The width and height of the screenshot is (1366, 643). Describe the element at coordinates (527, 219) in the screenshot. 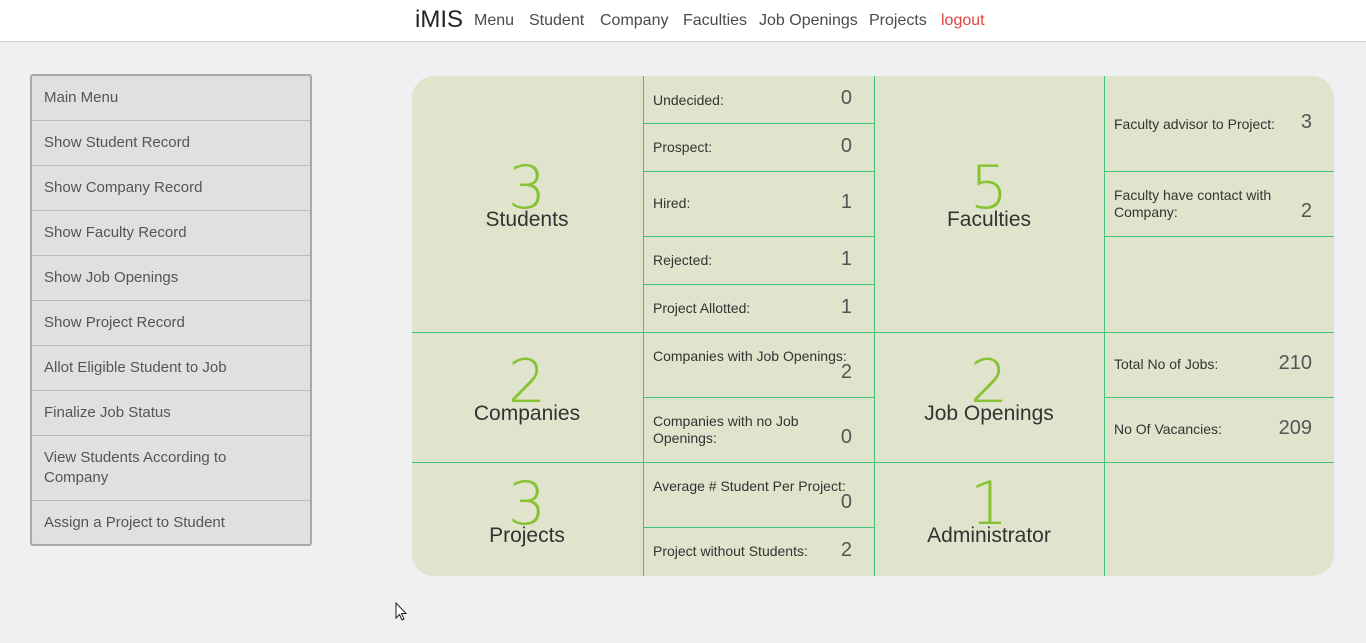

I see `students-label: Students` at that location.